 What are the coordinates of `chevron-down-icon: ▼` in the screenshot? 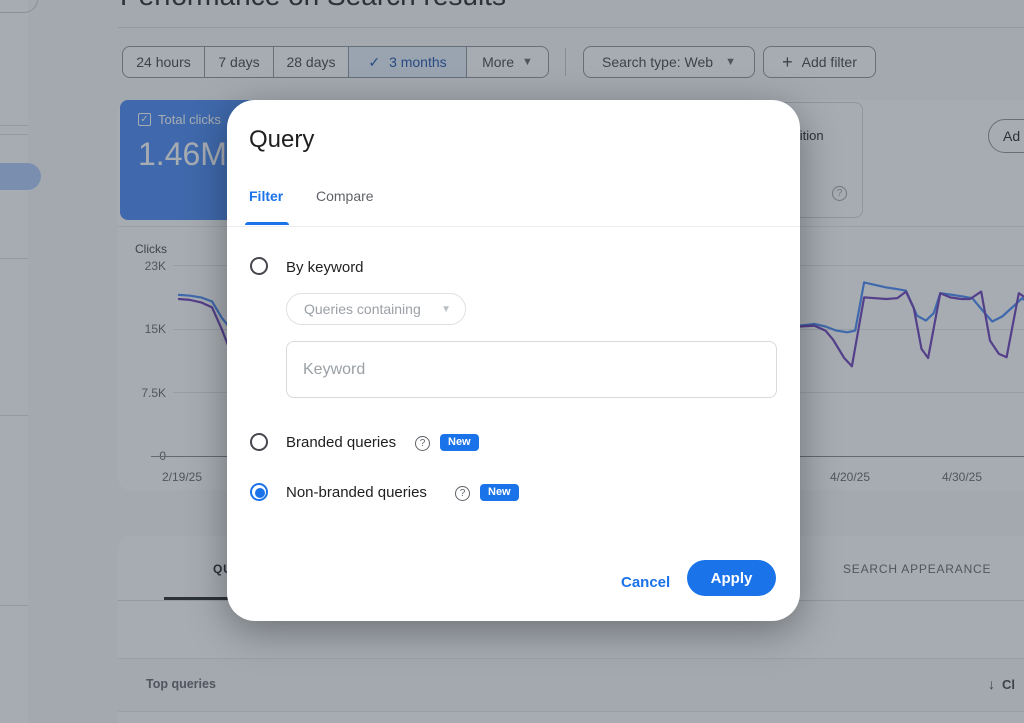 It's located at (446, 309).